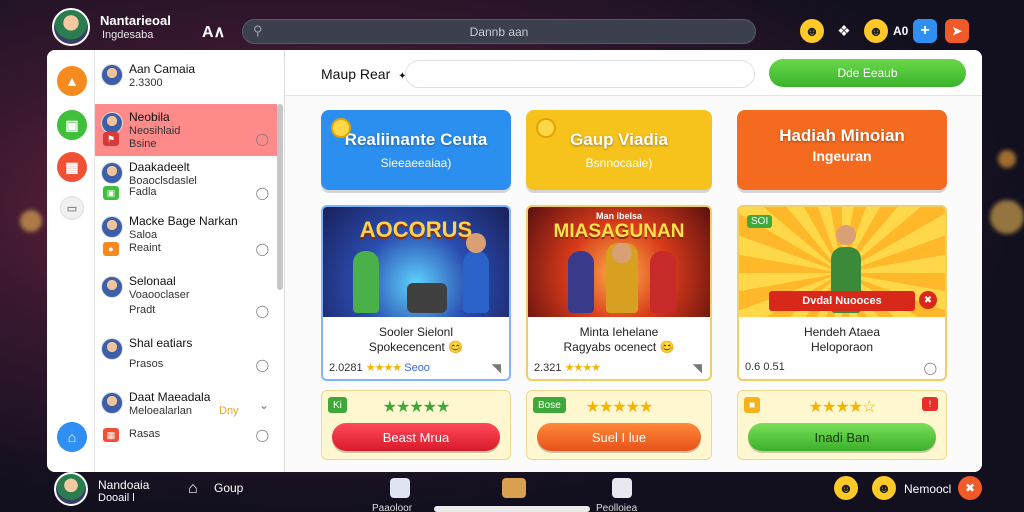  Describe the element at coordinates (186, 234) in the screenshot. I see `list-item: Macke Bage Narkan Saloa ● Reaint ◯` at that location.